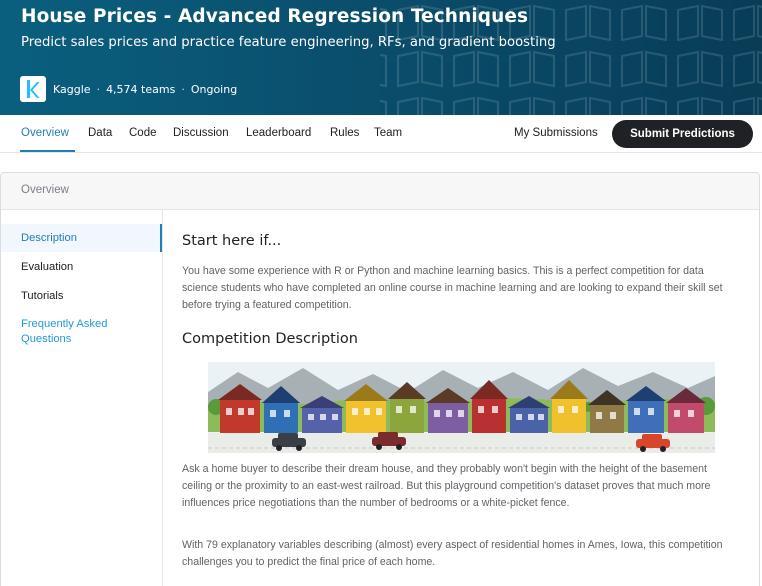 The height and width of the screenshot is (586, 762). What do you see at coordinates (141, 89) in the screenshot?
I see `team-count: 4,574 teams` at bounding box center [141, 89].